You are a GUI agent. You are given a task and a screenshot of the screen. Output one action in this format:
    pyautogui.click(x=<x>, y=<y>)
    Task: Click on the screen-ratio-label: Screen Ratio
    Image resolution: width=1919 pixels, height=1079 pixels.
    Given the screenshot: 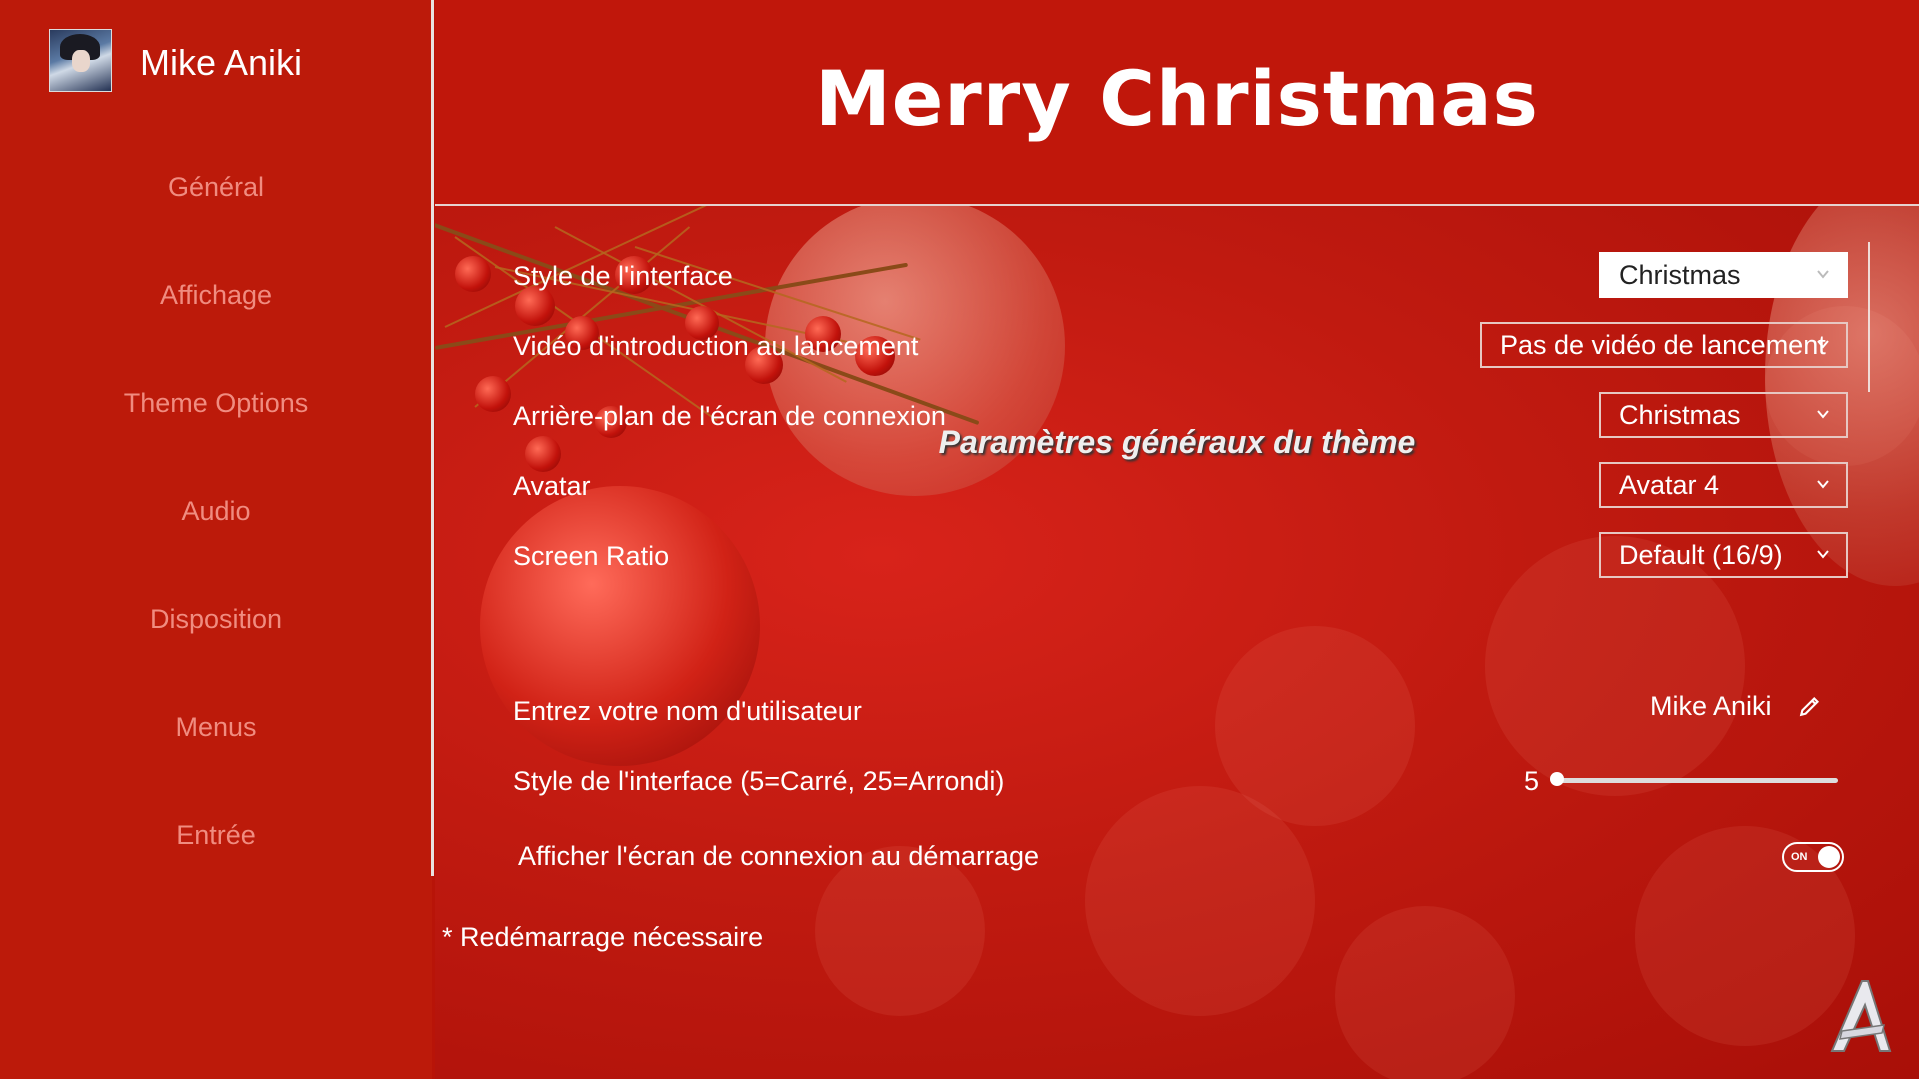 What is the action you would take?
    pyautogui.click(x=591, y=556)
    